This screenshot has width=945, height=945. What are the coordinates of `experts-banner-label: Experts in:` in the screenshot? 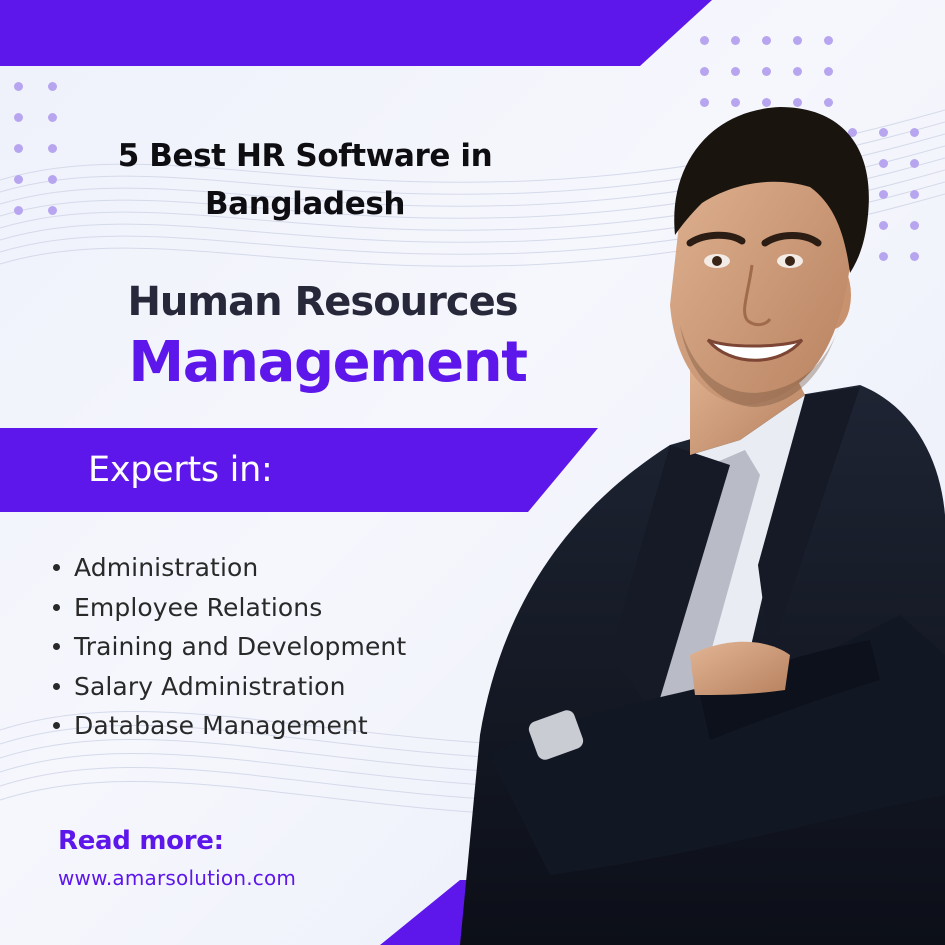 It's located at (180, 470).